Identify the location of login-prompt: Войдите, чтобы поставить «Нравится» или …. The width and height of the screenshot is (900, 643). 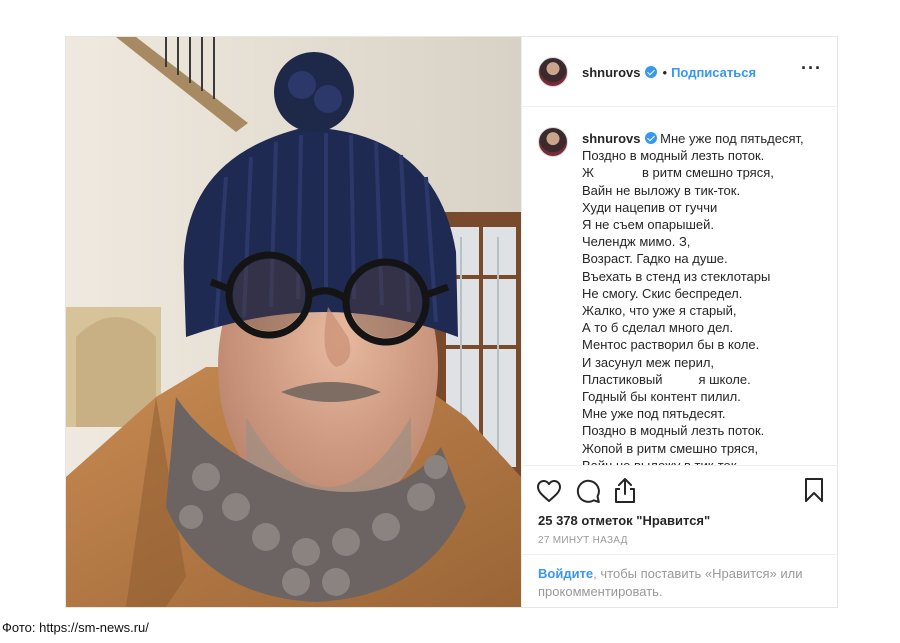
(680, 581).